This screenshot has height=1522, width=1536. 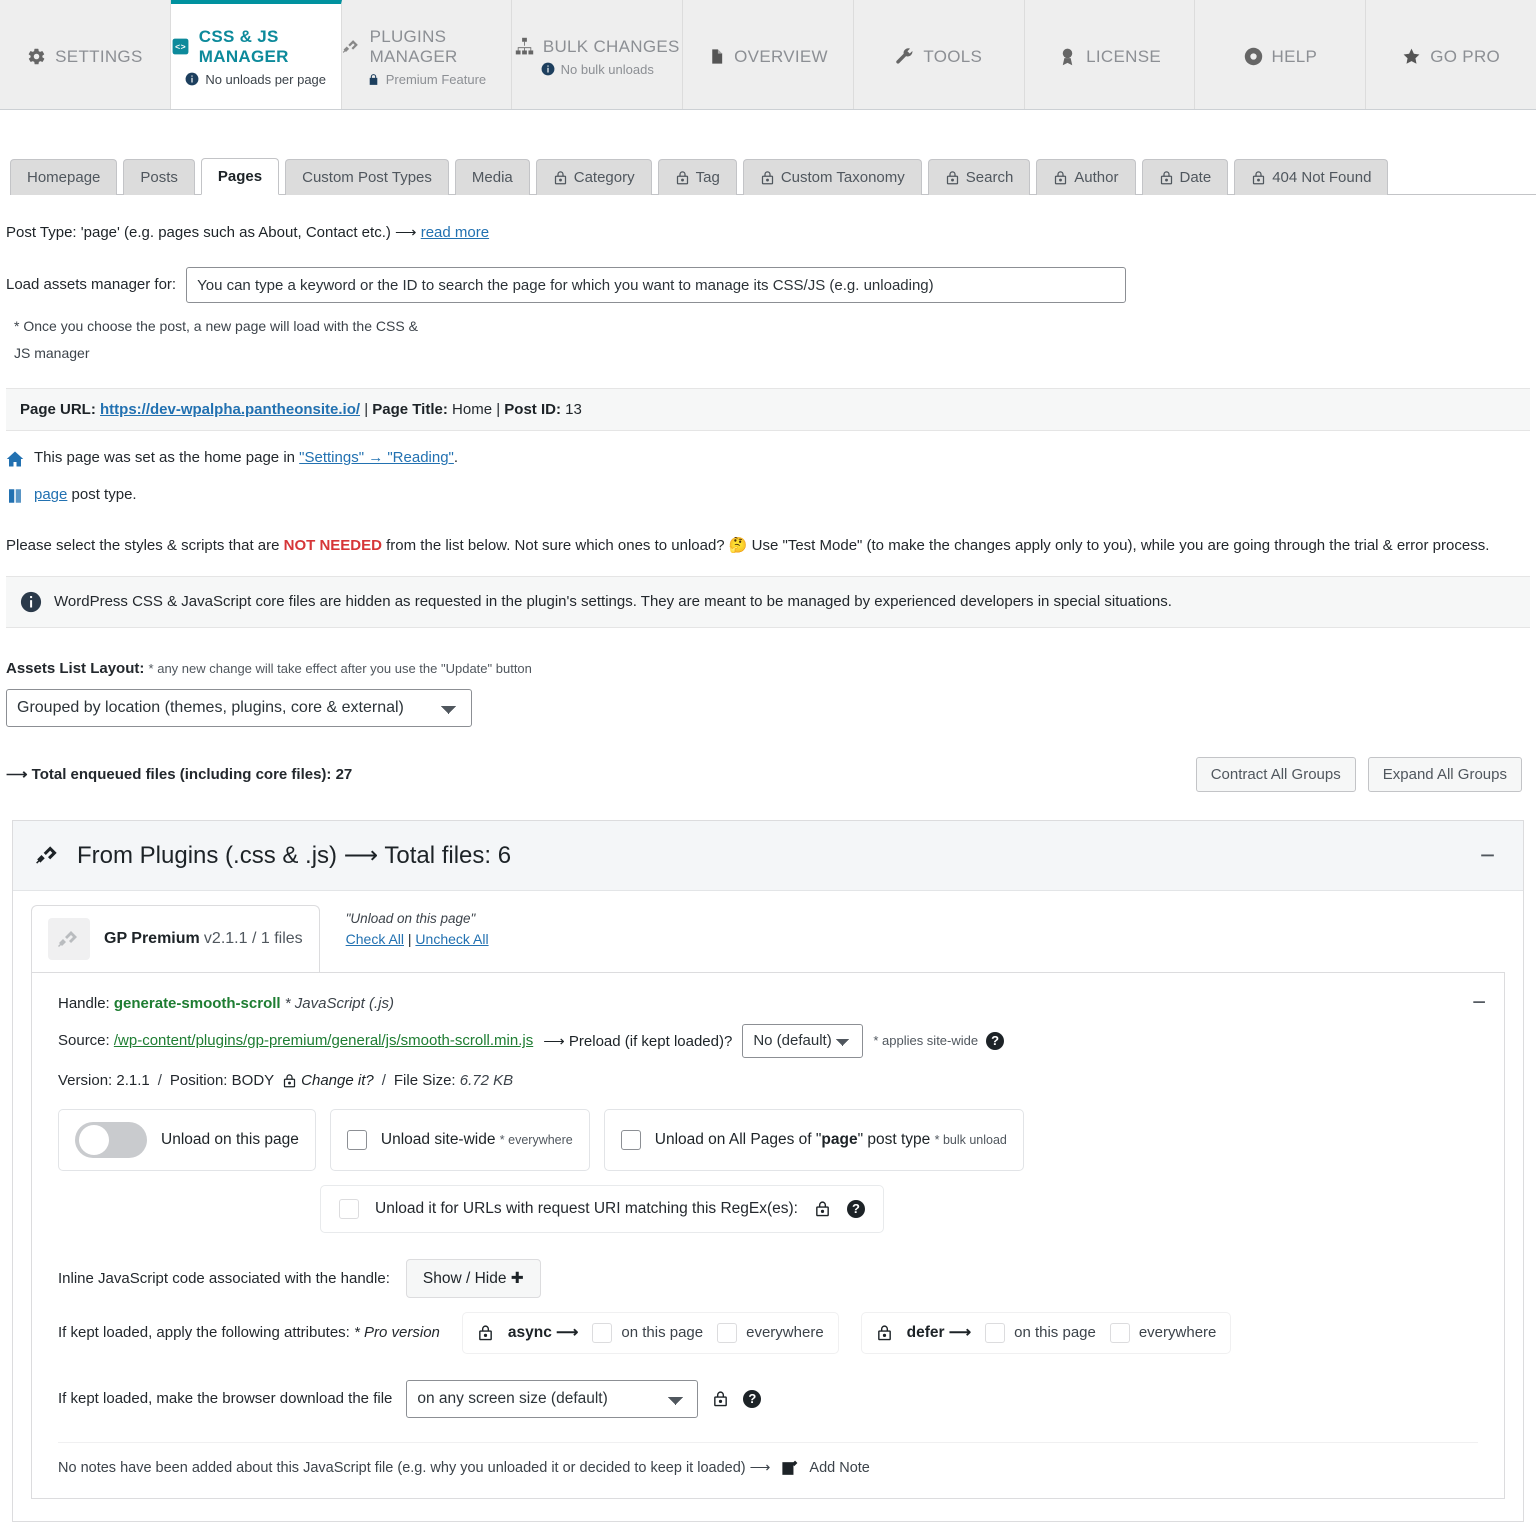 I want to click on subtab-label: Media, so click(x=492, y=177).